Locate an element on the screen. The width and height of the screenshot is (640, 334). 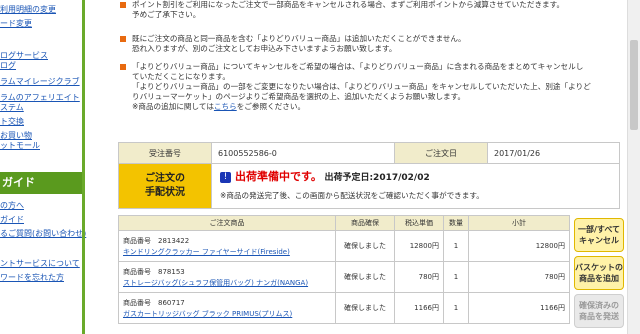
sidebar-guide-beginners: の方へ is located at coordinates (12, 205).